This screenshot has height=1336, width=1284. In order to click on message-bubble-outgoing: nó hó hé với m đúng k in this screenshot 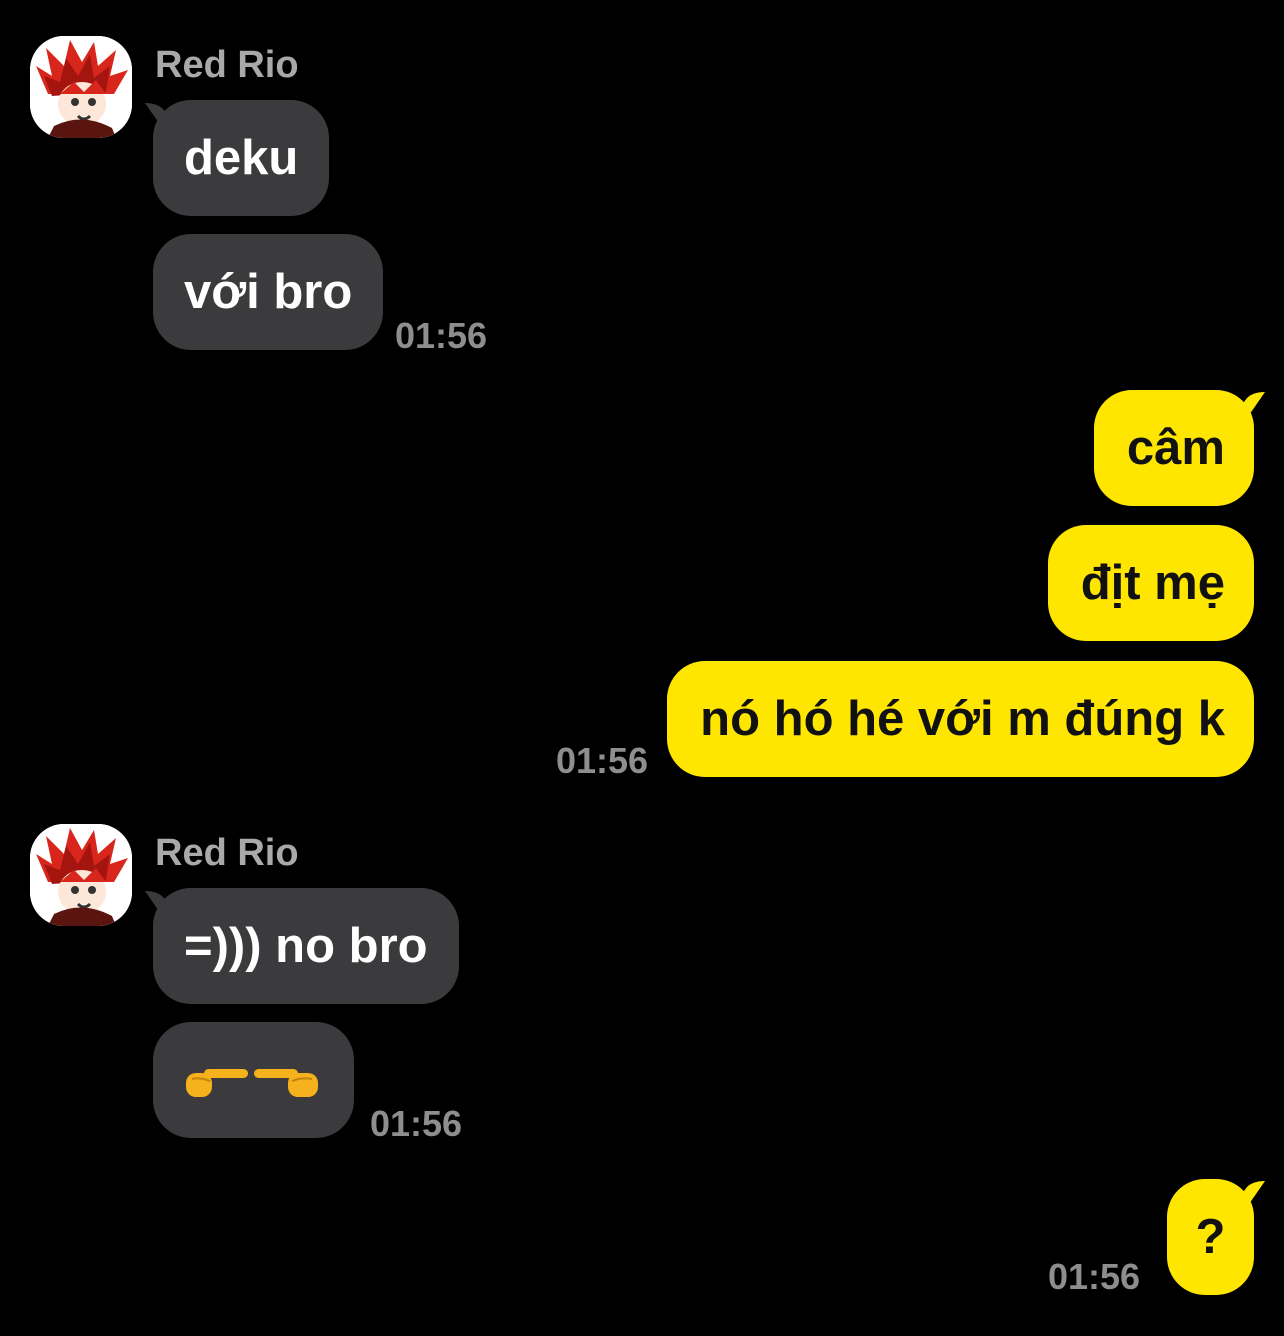, I will do `click(960, 719)`.